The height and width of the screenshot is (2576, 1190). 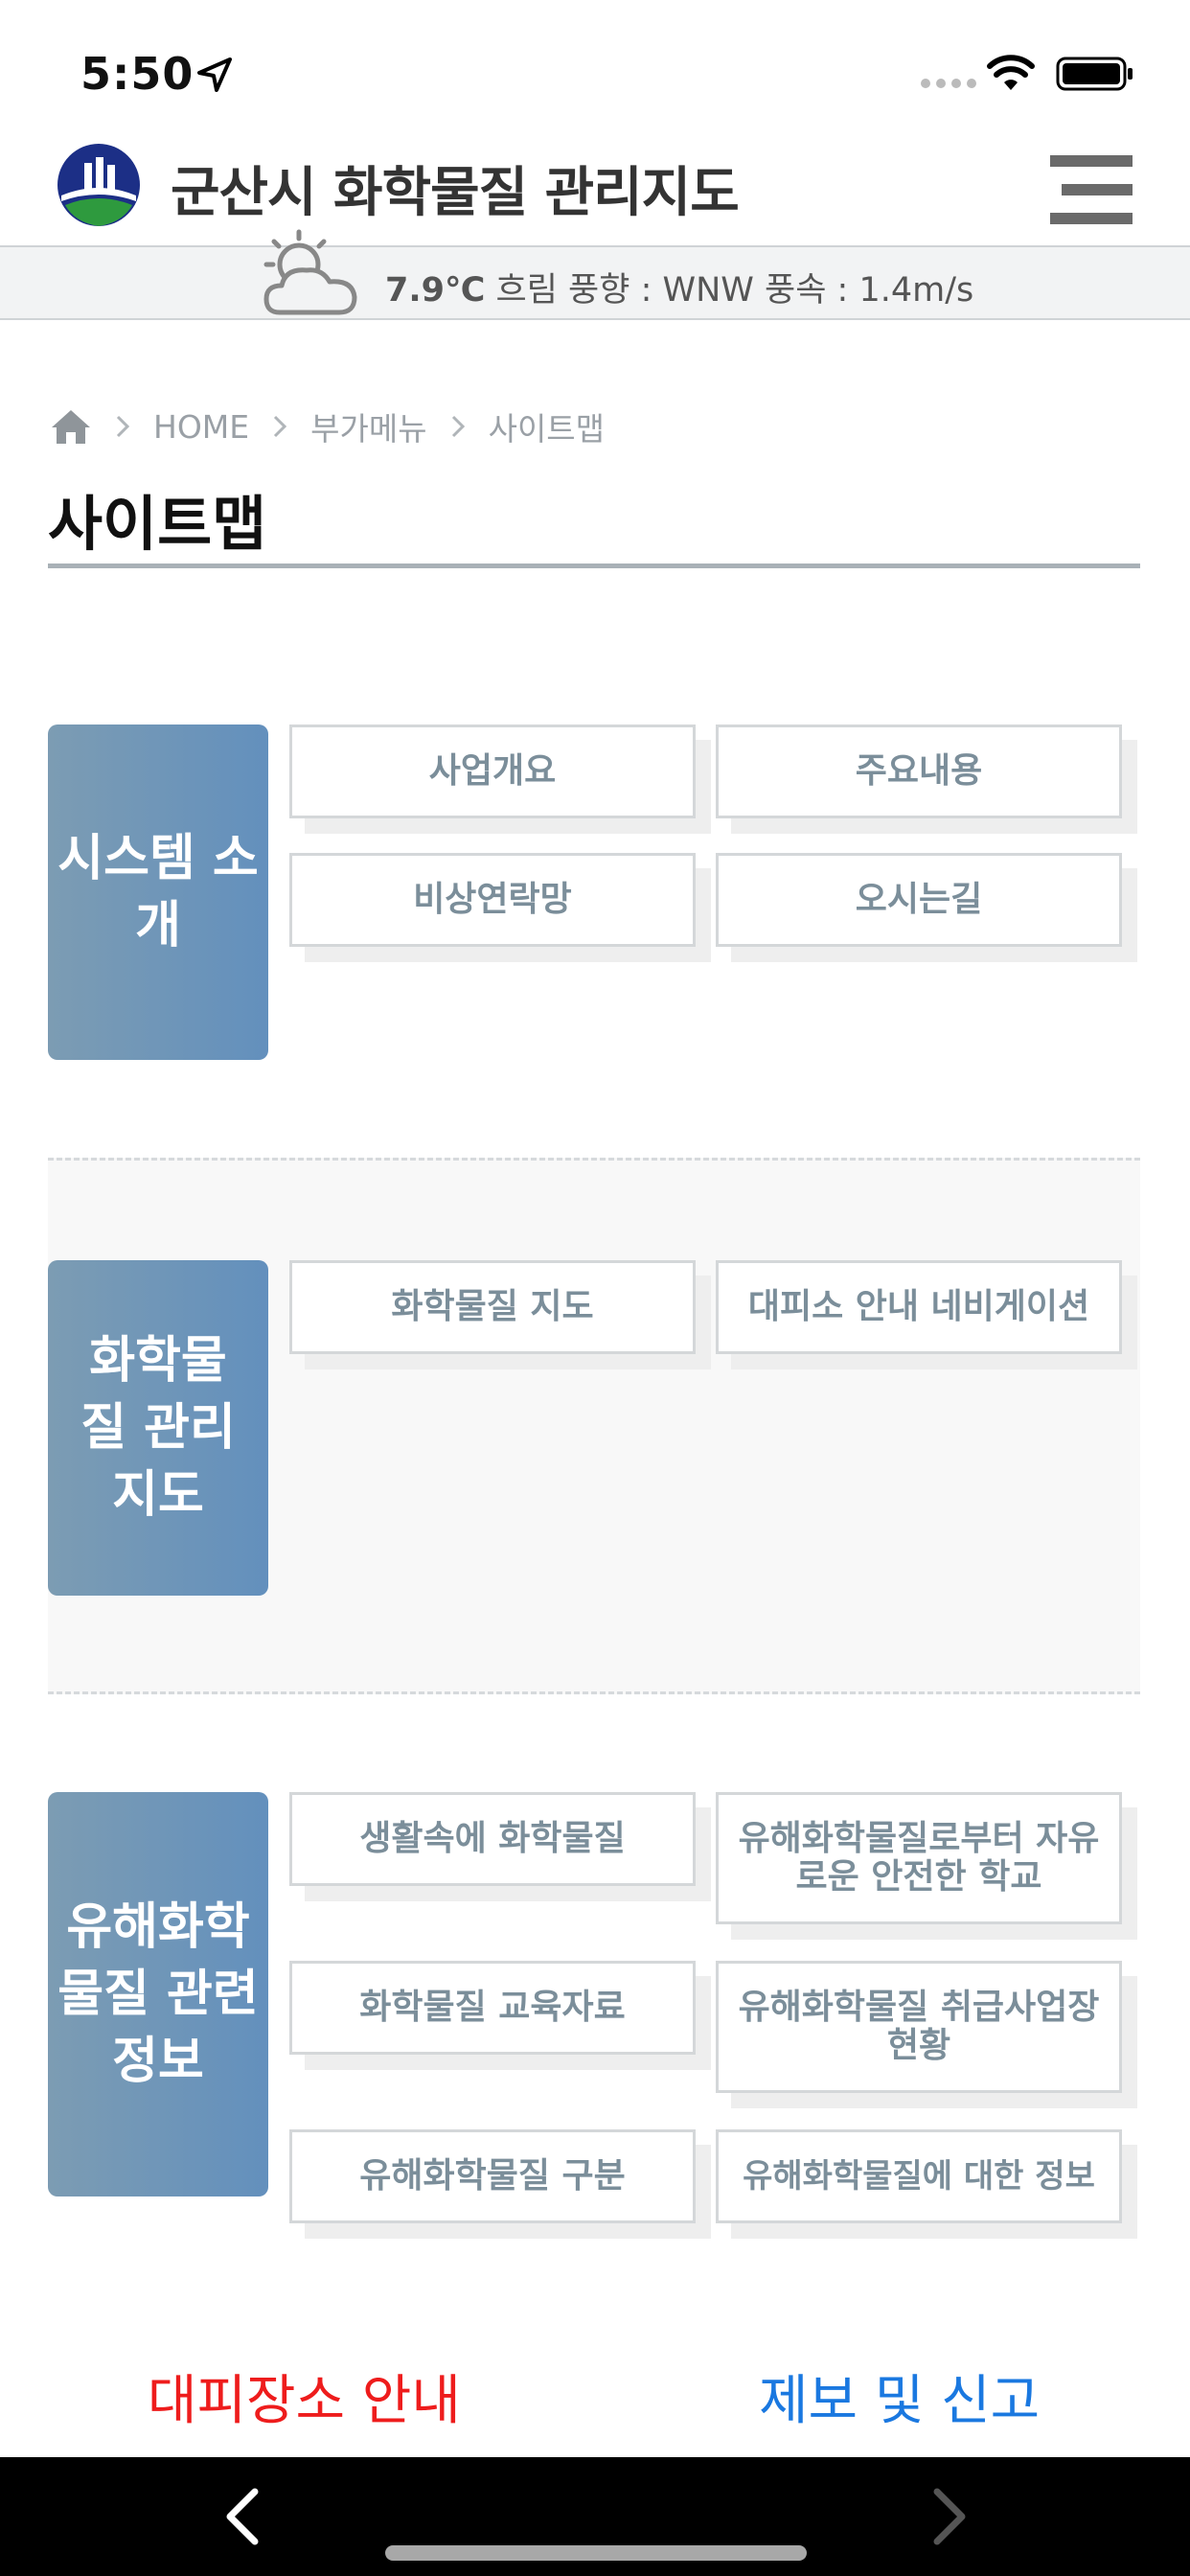 I want to click on category-system-intro: 시스템 소개, so click(x=158, y=892).